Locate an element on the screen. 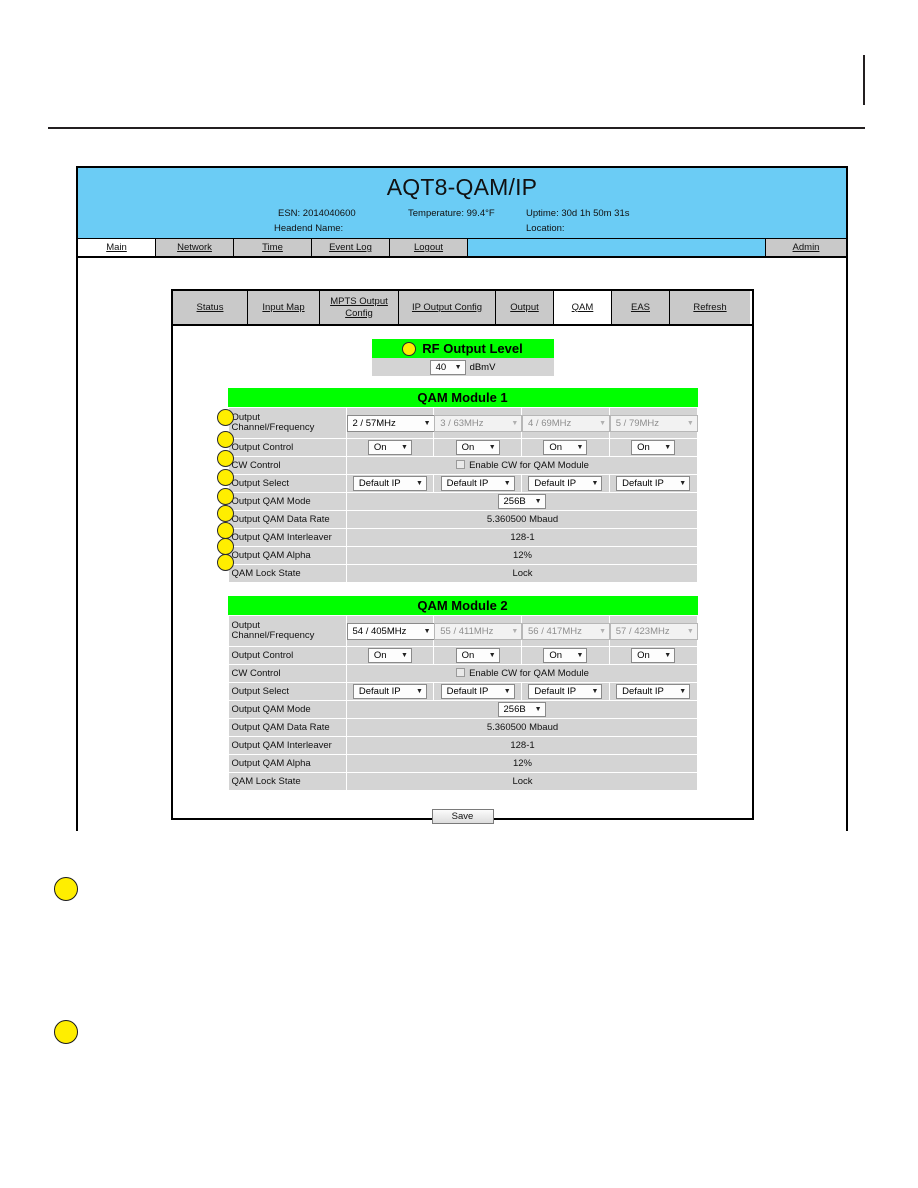 This screenshot has height=1188, width=918. tab-refresh-label: Refresh is located at coordinates (710, 307).